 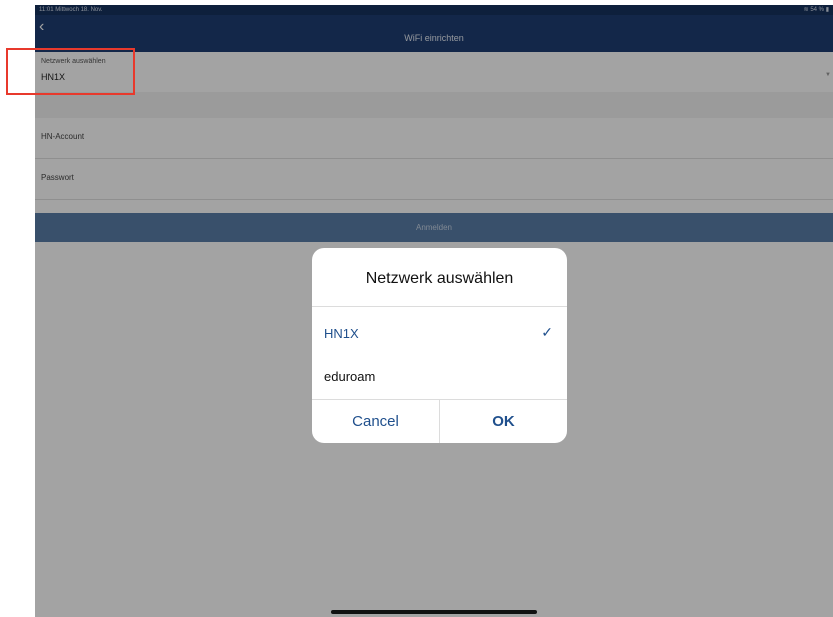 I want to click on dialog-title: Netzwerk auswählen, so click(x=439, y=278).